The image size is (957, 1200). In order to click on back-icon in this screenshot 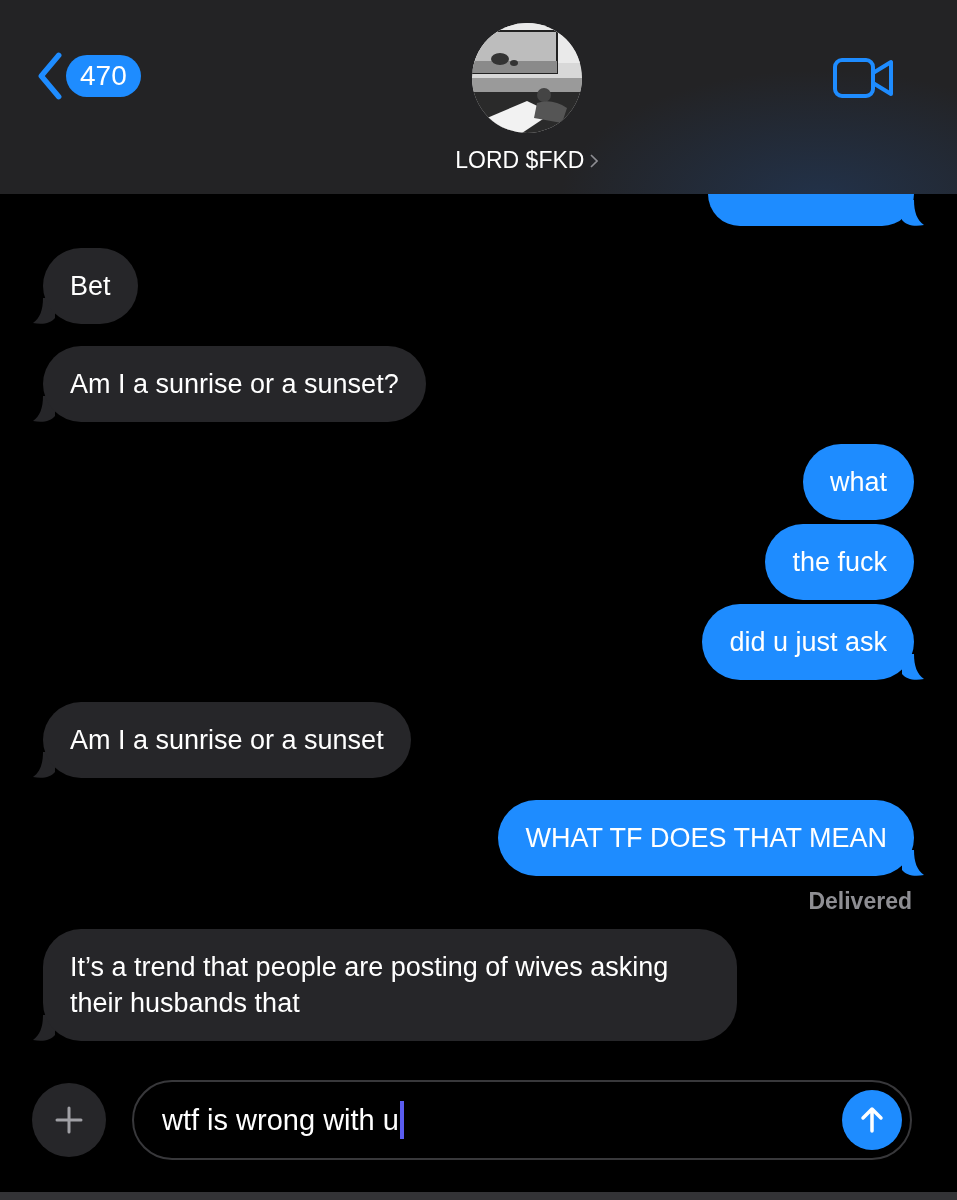, I will do `click(50, 76)`.